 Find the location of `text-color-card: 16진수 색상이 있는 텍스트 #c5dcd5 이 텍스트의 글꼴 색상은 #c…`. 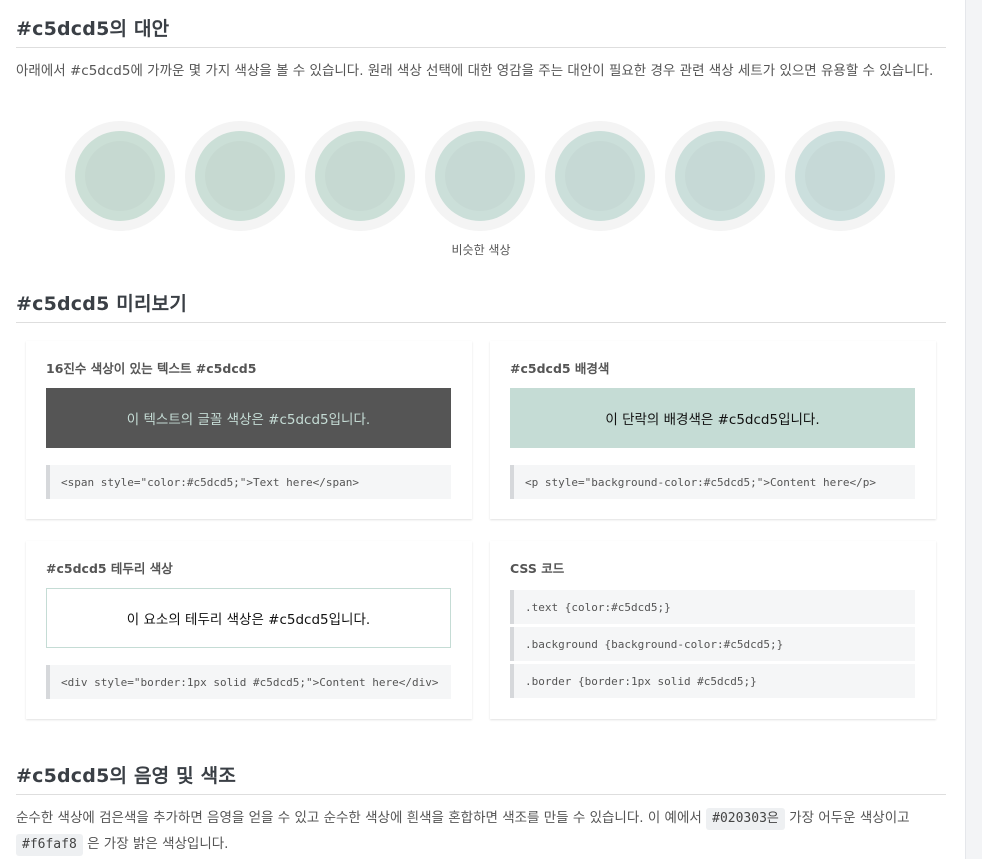

text-color-card: 16진수 색상이 있는 텍스트 #c5dcd5 이 텍스트의 글꼴 색상은 #c… is located at coordinates (249, 430).